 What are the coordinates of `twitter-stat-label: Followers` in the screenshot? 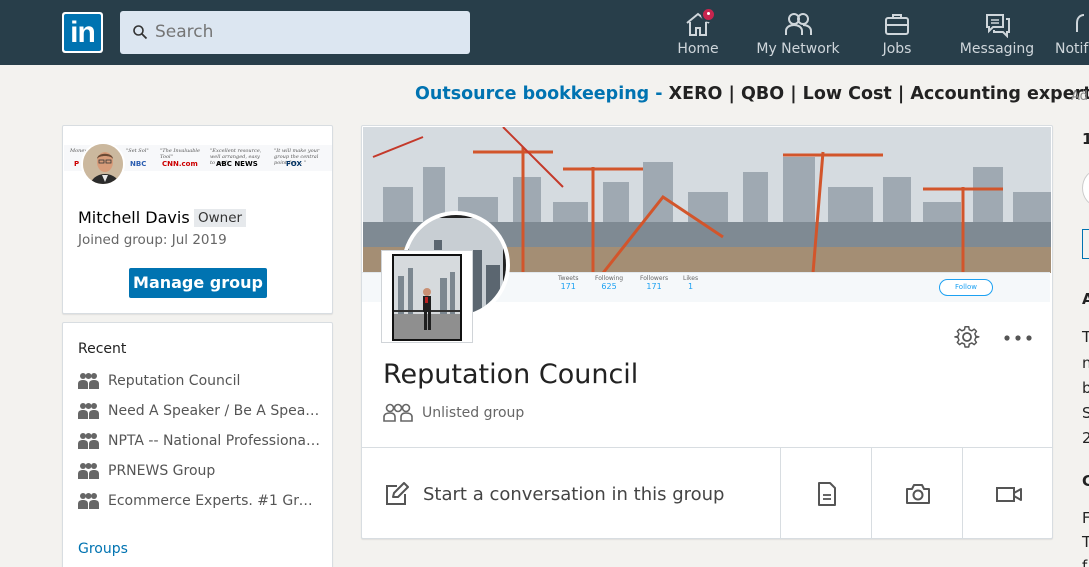 It's located at (654, 278).